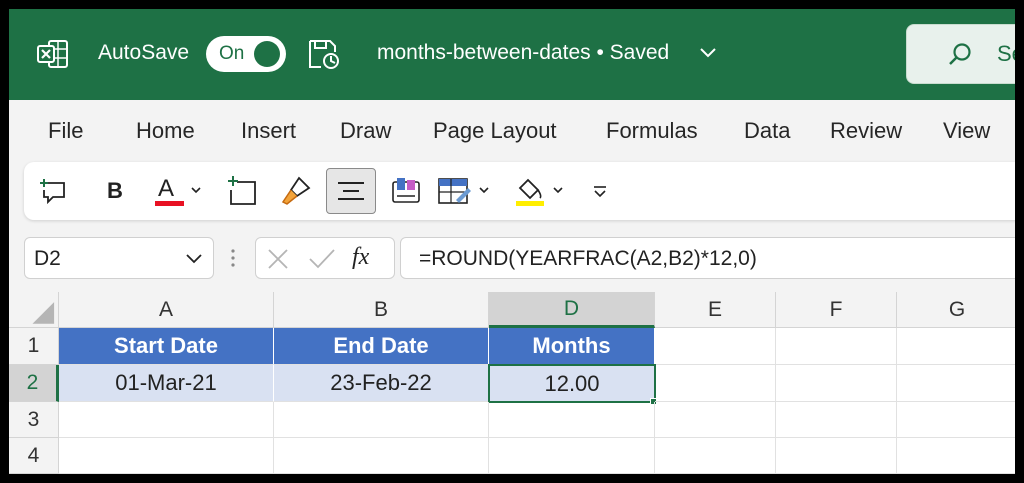 This screenshot has width=1024, height=483. Describe the element at coordinates (166, 346) in the screenshot. I see `cell-a1: Start Date` at that location.